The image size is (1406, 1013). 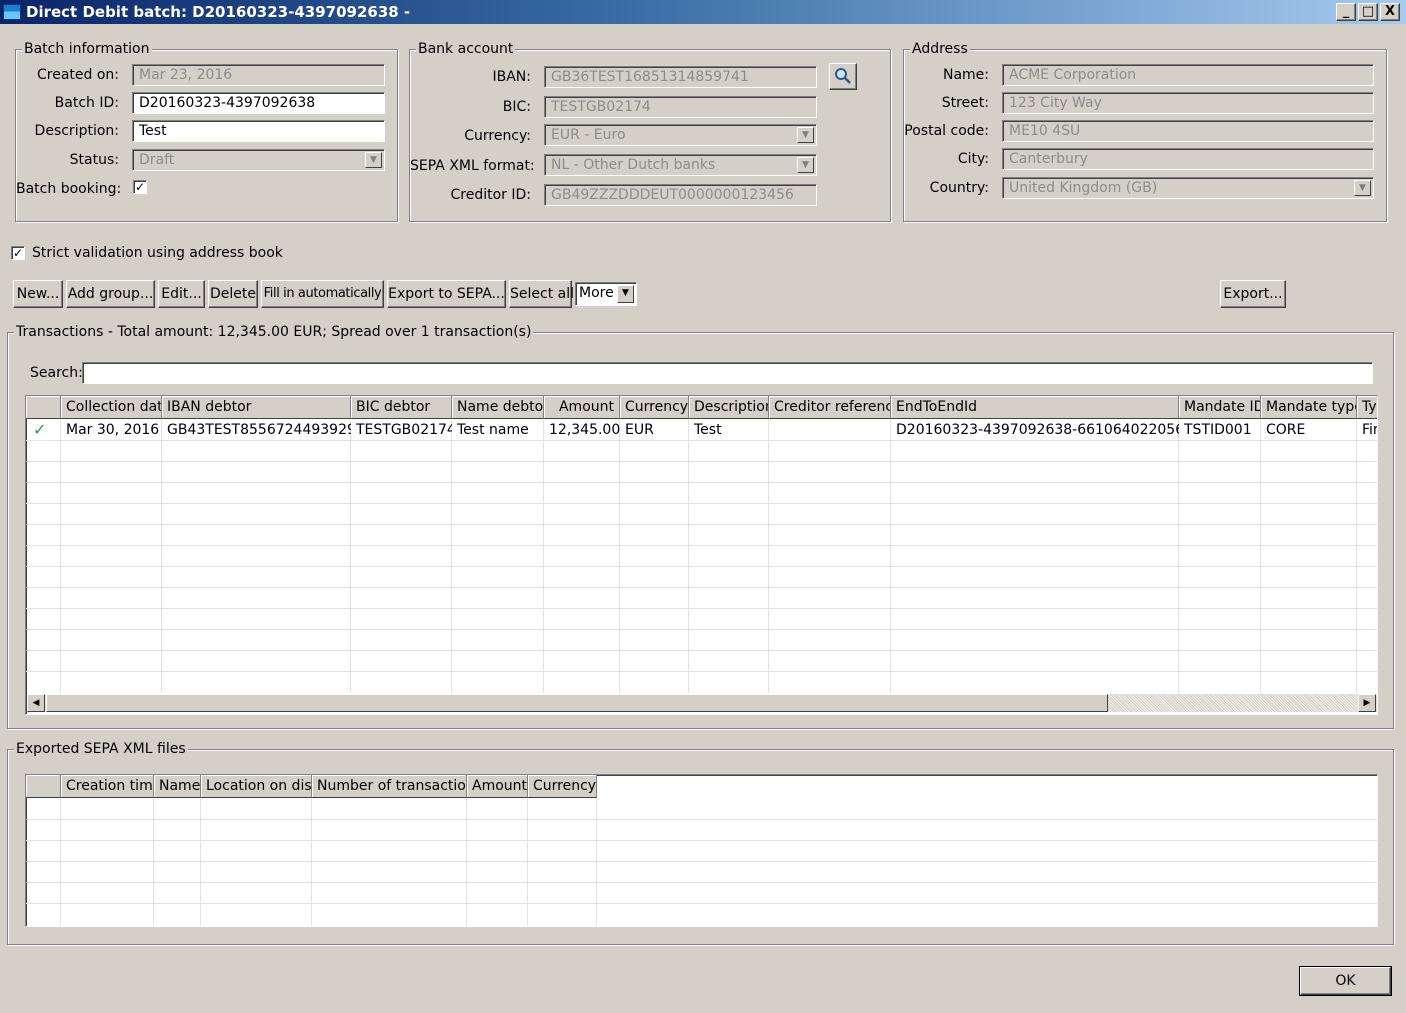 What do you see at coordinates (1188, 75) in the screenshot?
I see `name-field: ACME Corporation` at bounding box center [1188, 75].